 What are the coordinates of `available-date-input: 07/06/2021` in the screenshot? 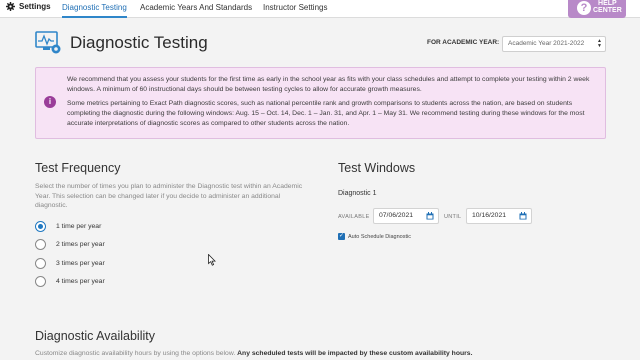 It's located at (406, 216).